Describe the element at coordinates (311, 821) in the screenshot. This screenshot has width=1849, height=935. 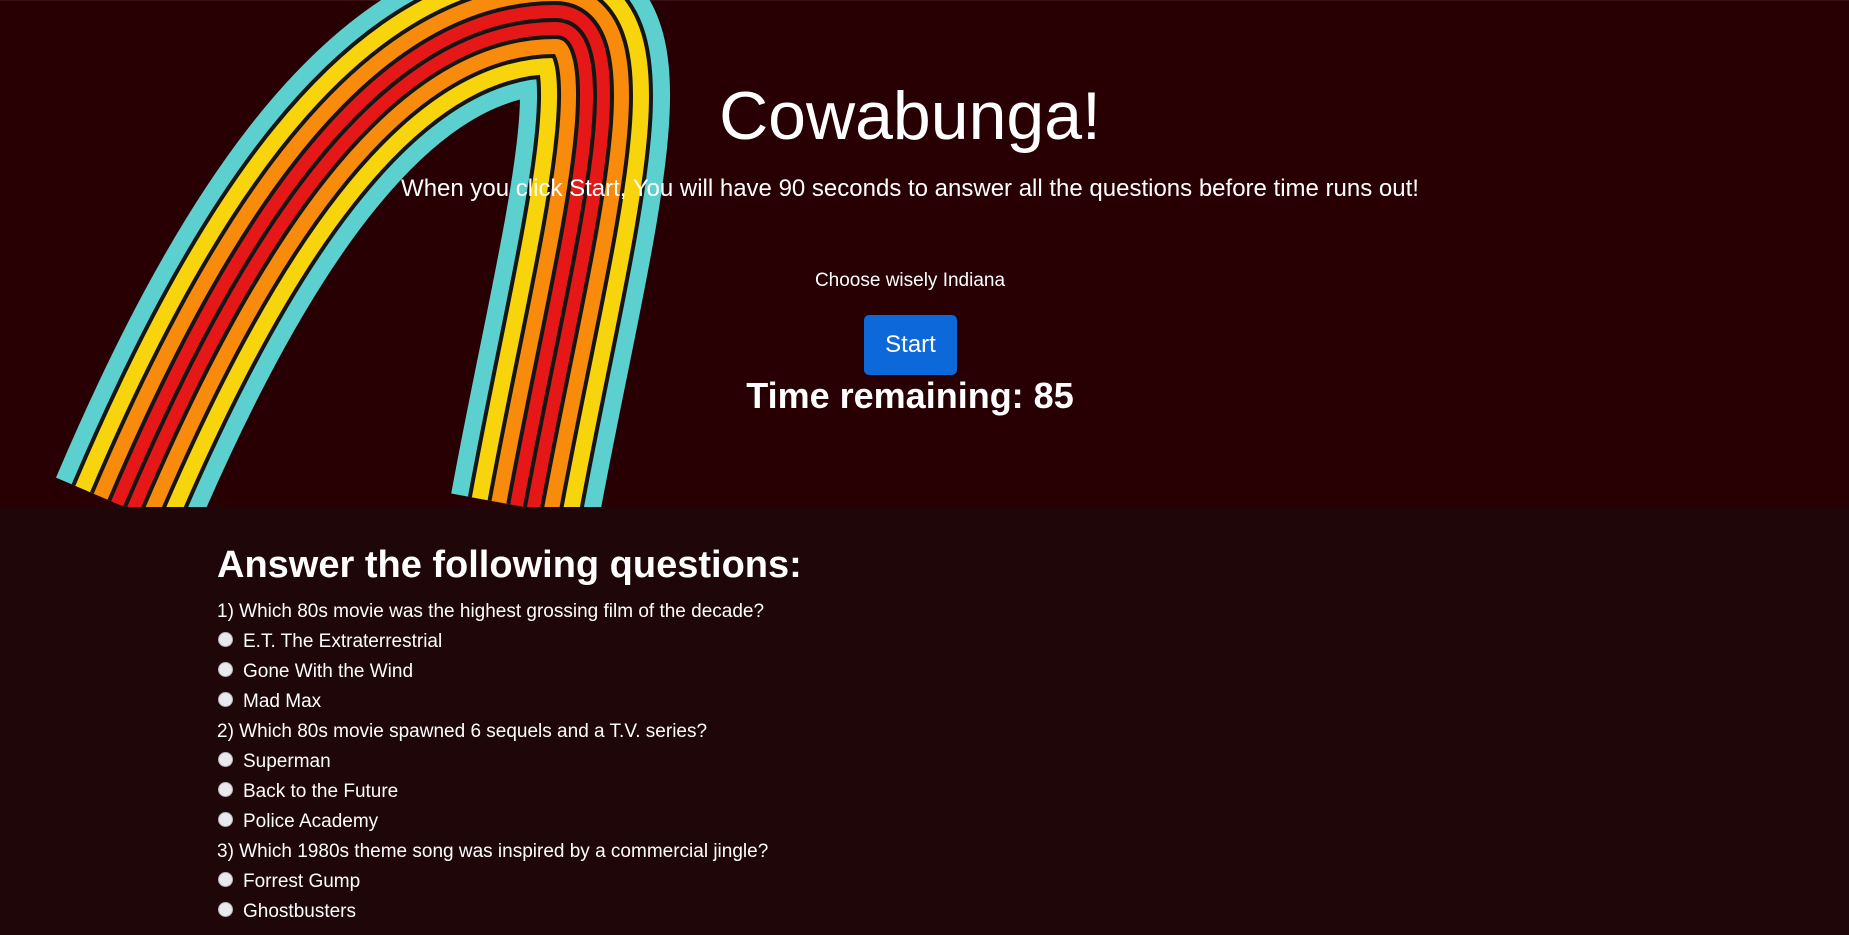
I see `answer-label: Police Academy` at that location.